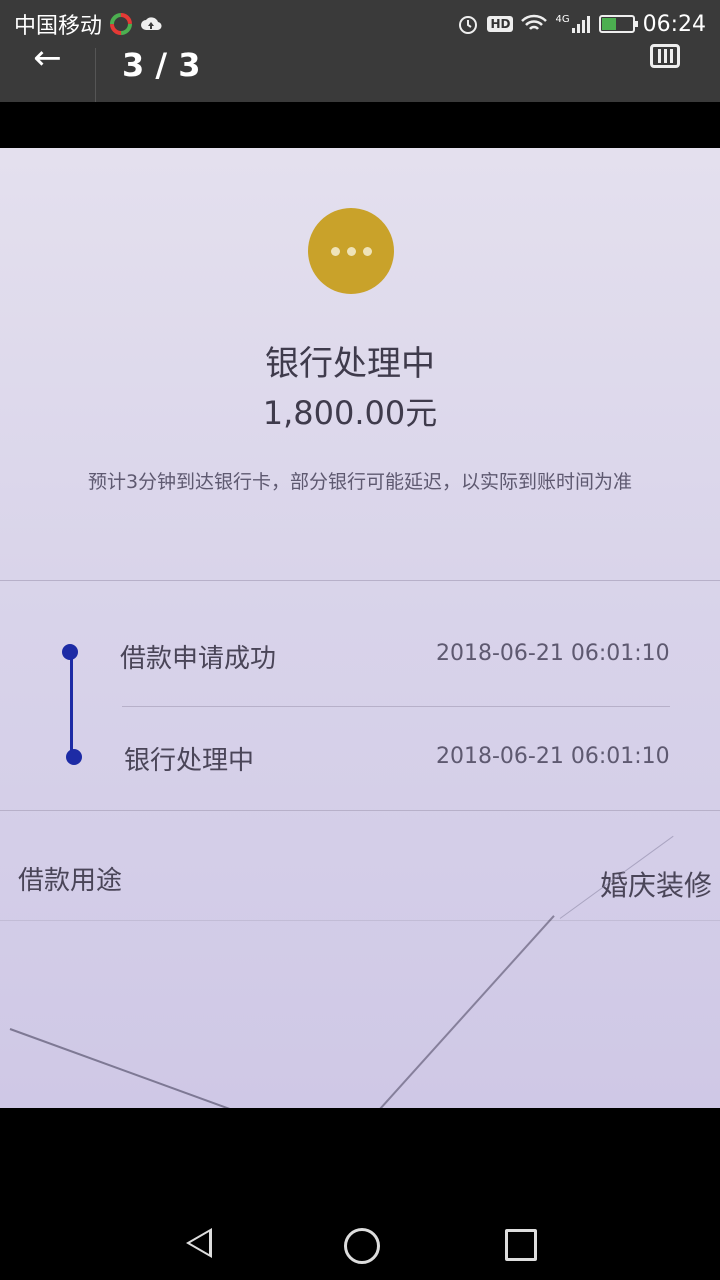 The width and height of the screenshot is (720, 1280). I want to click on page-counter: 3 / 3, so click(161, 65).